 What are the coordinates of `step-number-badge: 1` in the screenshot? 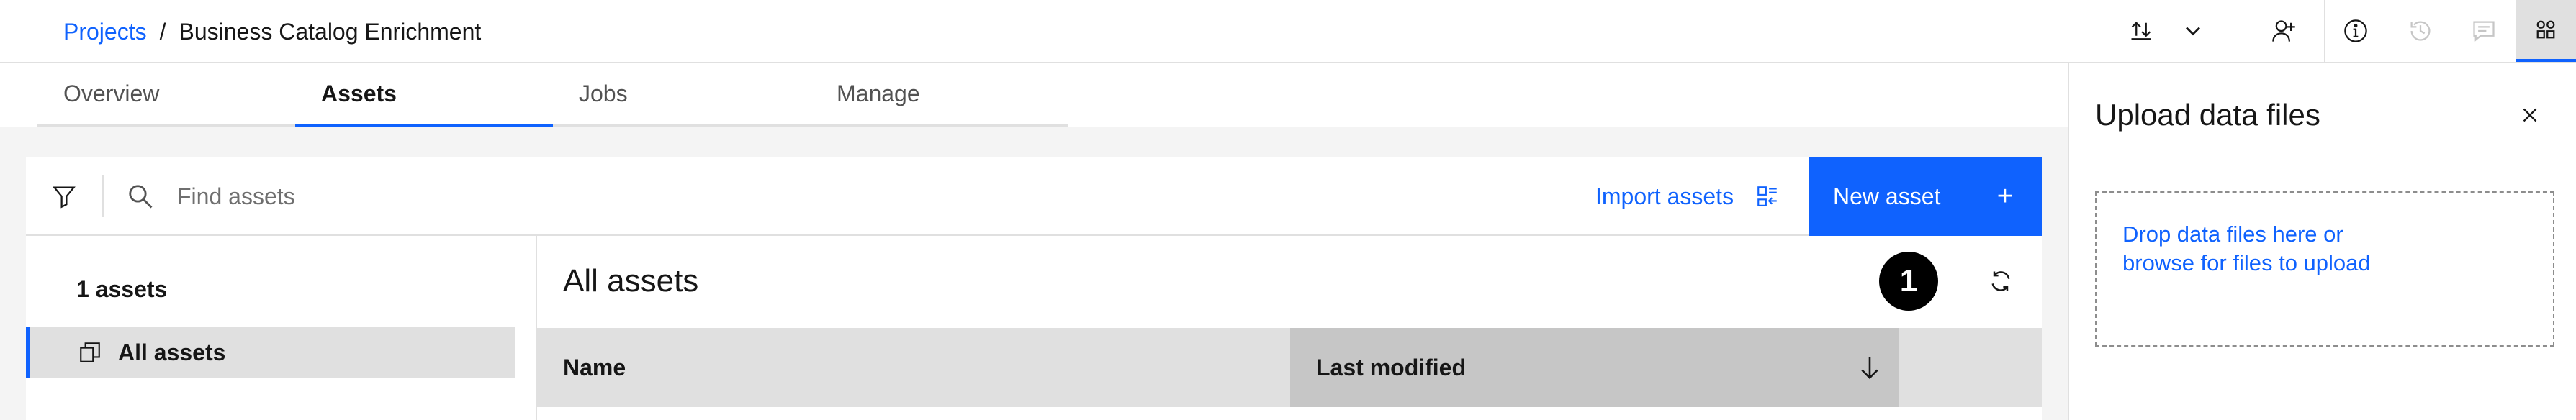 It's located at (1908, 281).